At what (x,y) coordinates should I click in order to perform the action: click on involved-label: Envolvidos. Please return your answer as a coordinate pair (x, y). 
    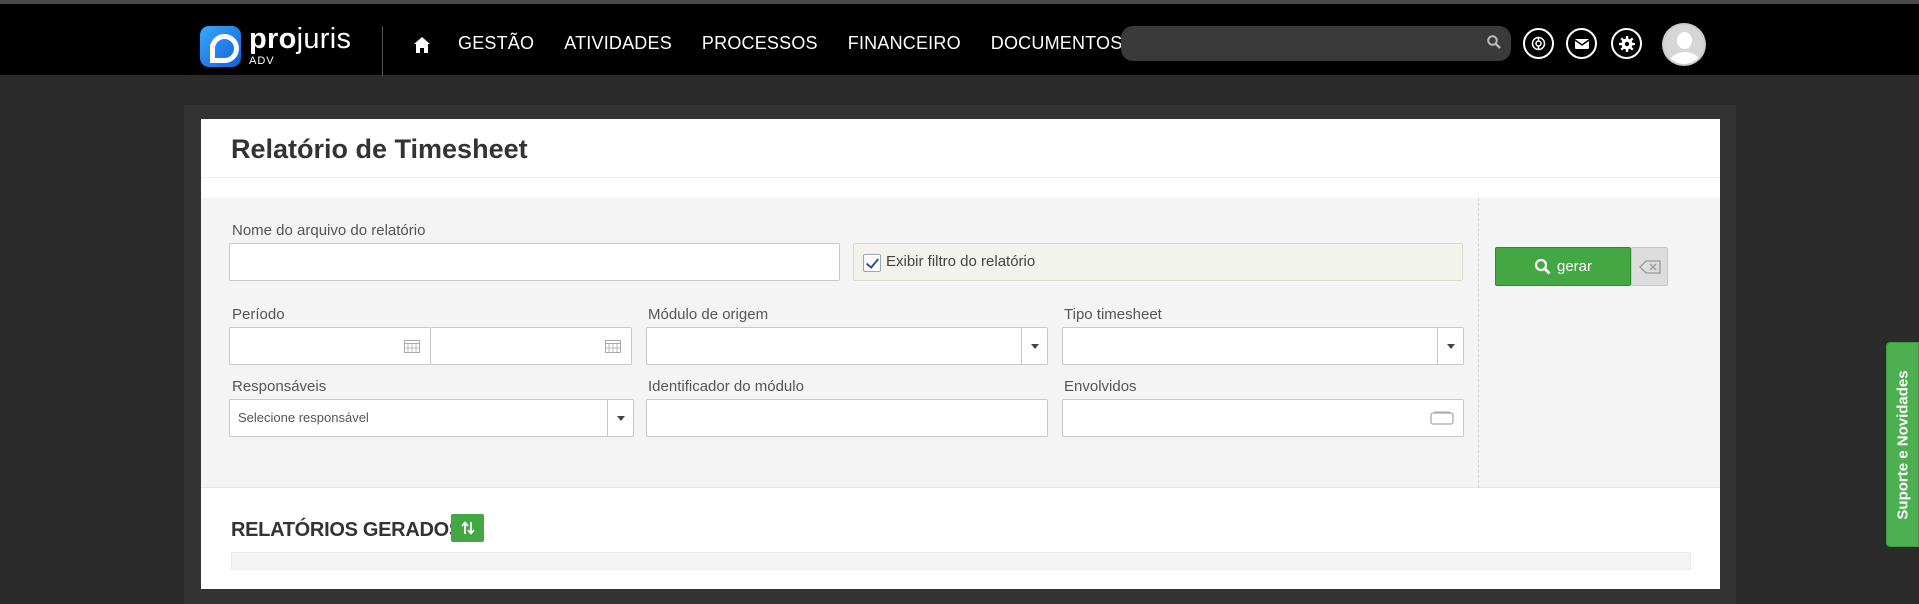
    Looking at the image, I should click on (1100, 386).